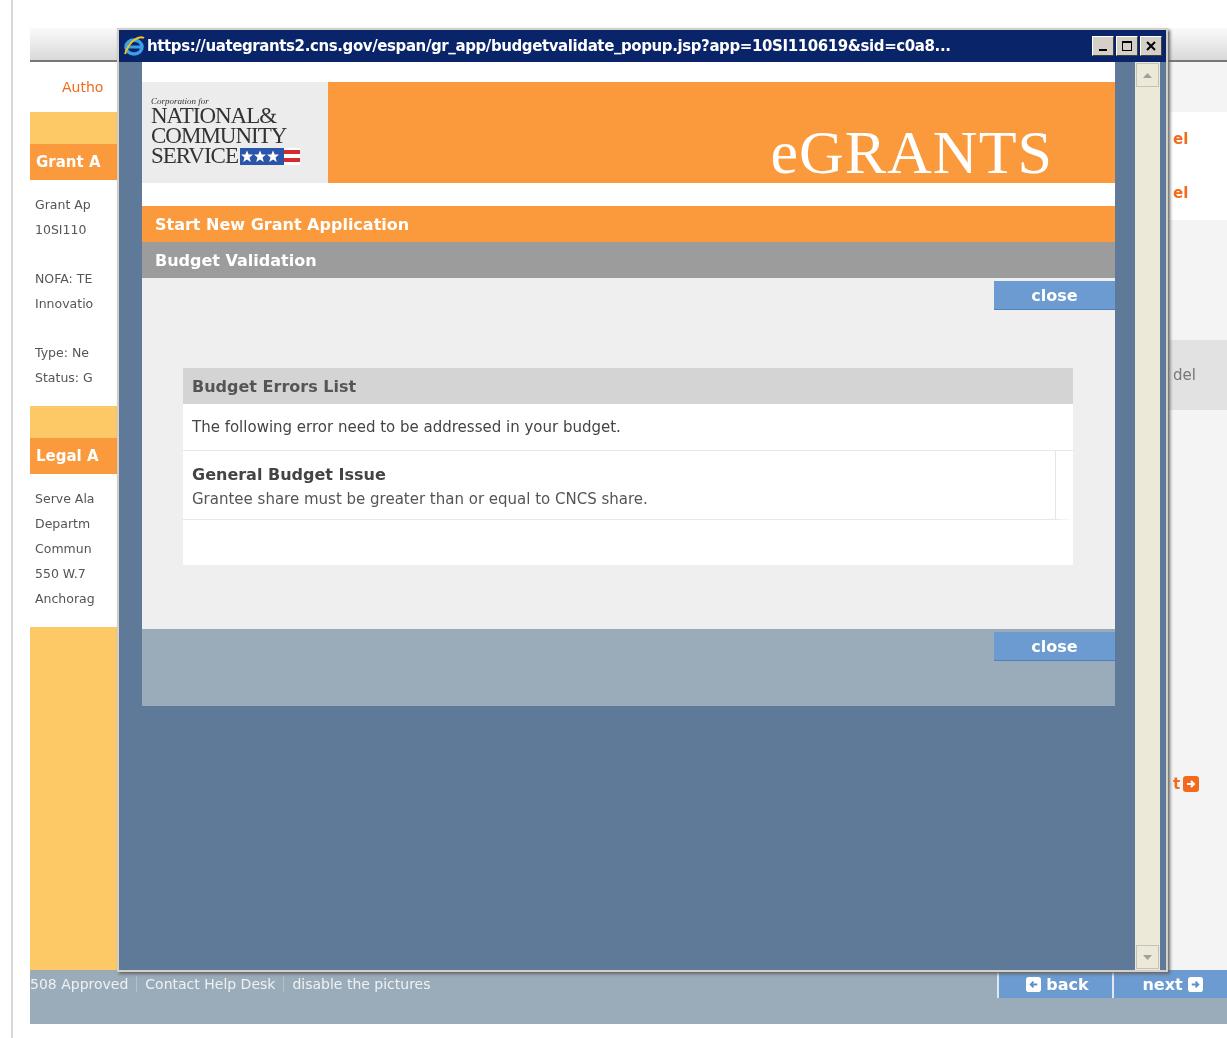  I want to click on minimize-icon, so click(1103, 50).